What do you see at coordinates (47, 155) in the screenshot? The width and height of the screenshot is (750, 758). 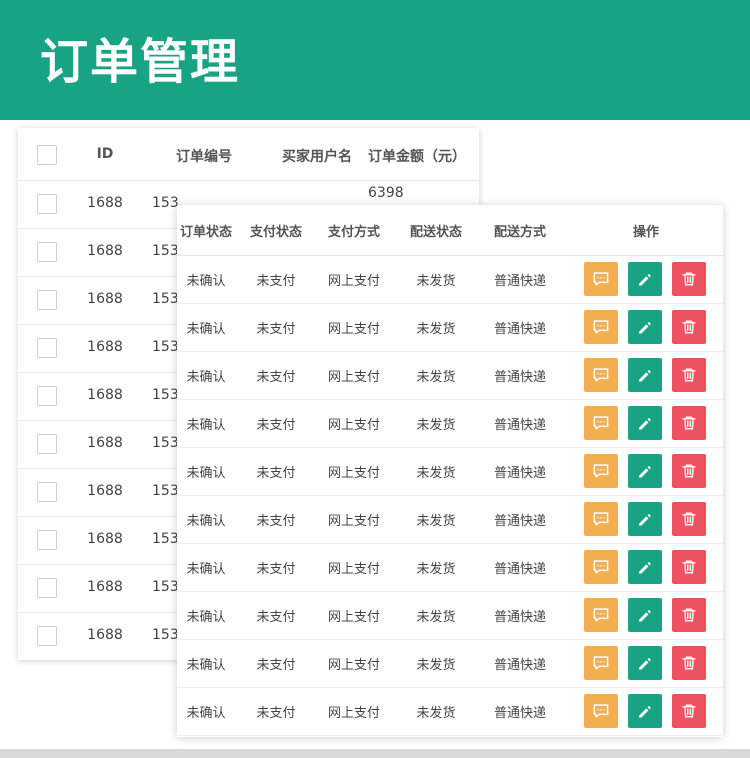 I see `select-all-checkbox` at bounding box center [47, 155].